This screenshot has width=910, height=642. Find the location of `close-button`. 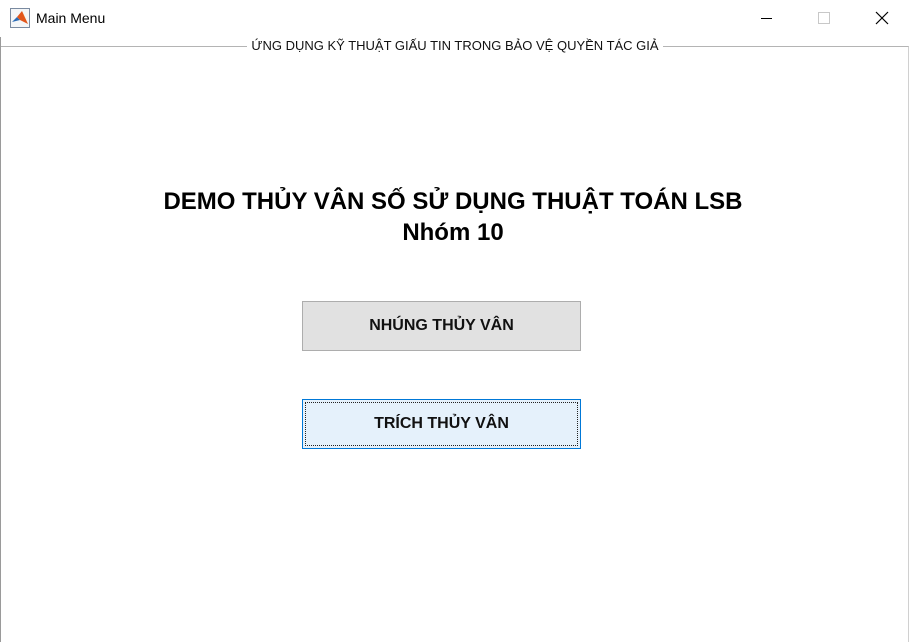

close-button is located at coordinates (881, 18).